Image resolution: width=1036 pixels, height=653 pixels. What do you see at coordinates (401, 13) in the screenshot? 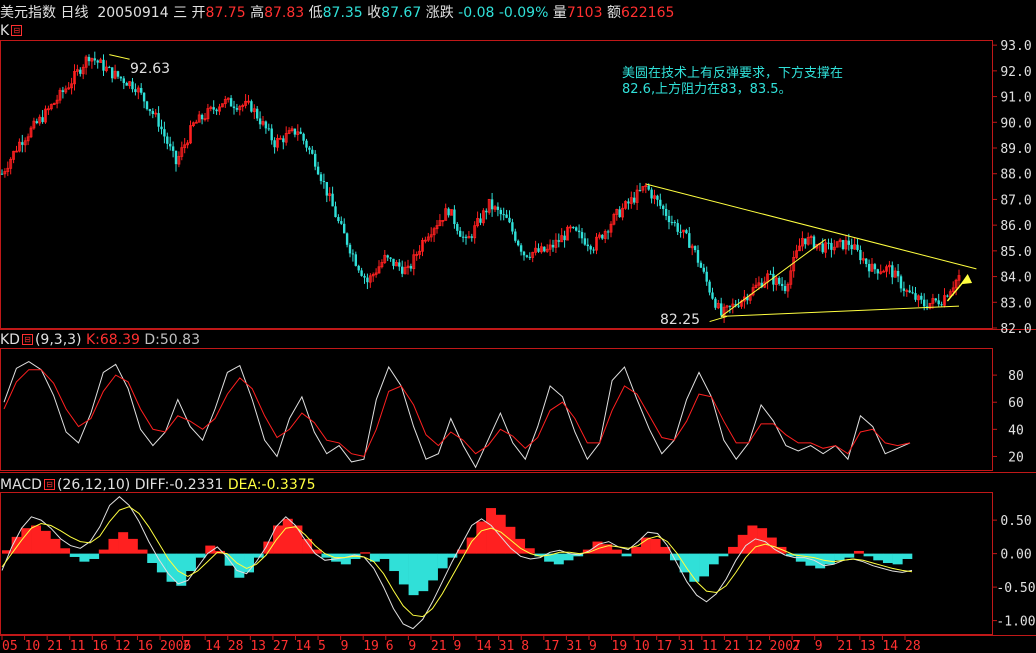
I see `close-value: 87.67` at bounding box center [401, 13].